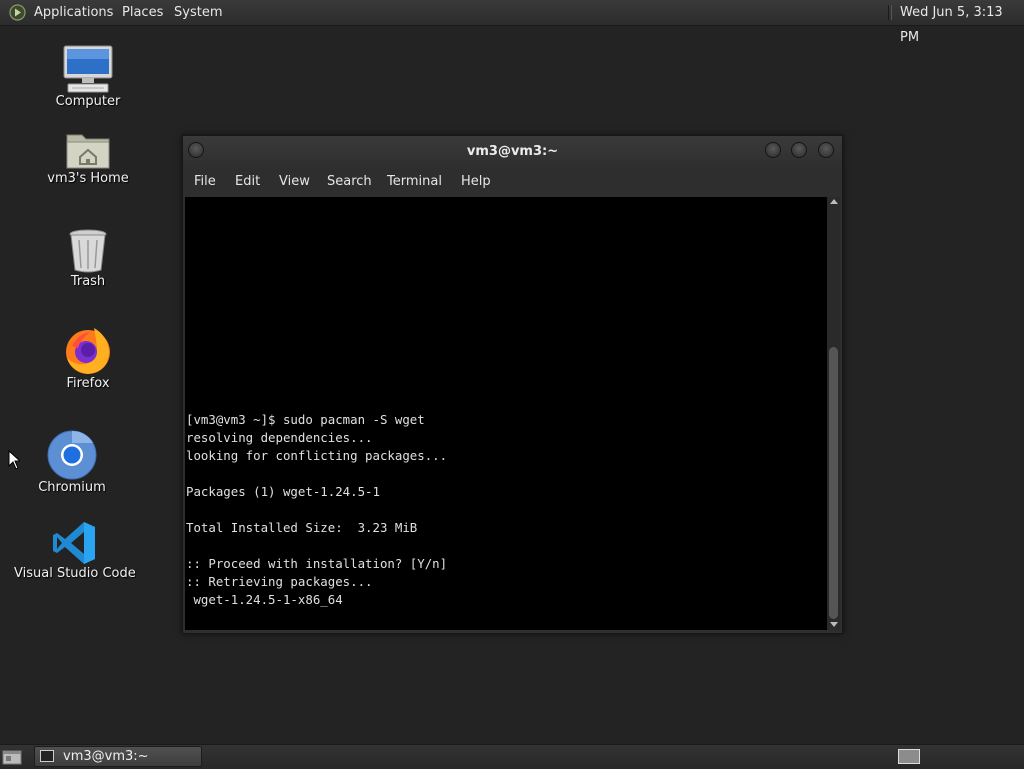 This screenshot has width=1024, height=769. What do you see at coordinates (962, 25) in the screenshot?
I see `clock: Wed Jun 5, 3:13 PM` at bounding box center [962, 25].